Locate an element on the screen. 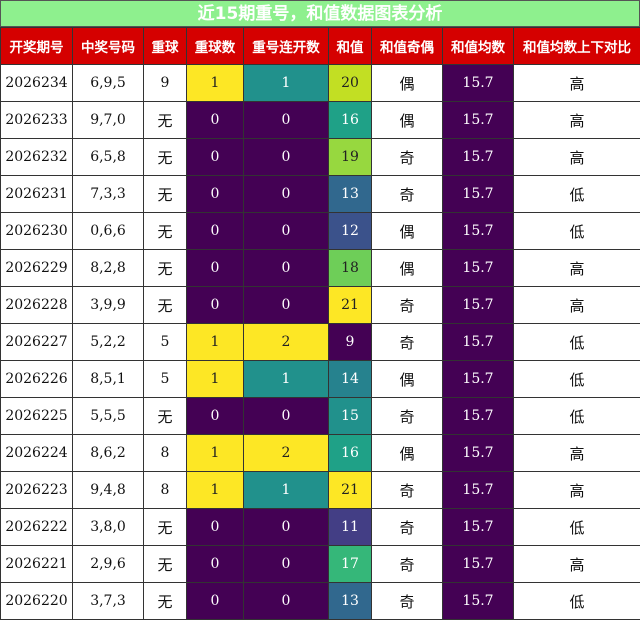 Image resolution: width=640 pixels, height=620 pixels. header-consecutive: 重号连开数 is located at coordinates (286, 46).